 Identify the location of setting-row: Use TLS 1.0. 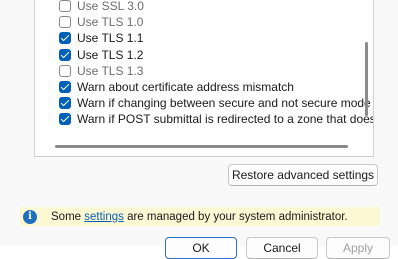
(101, 22).